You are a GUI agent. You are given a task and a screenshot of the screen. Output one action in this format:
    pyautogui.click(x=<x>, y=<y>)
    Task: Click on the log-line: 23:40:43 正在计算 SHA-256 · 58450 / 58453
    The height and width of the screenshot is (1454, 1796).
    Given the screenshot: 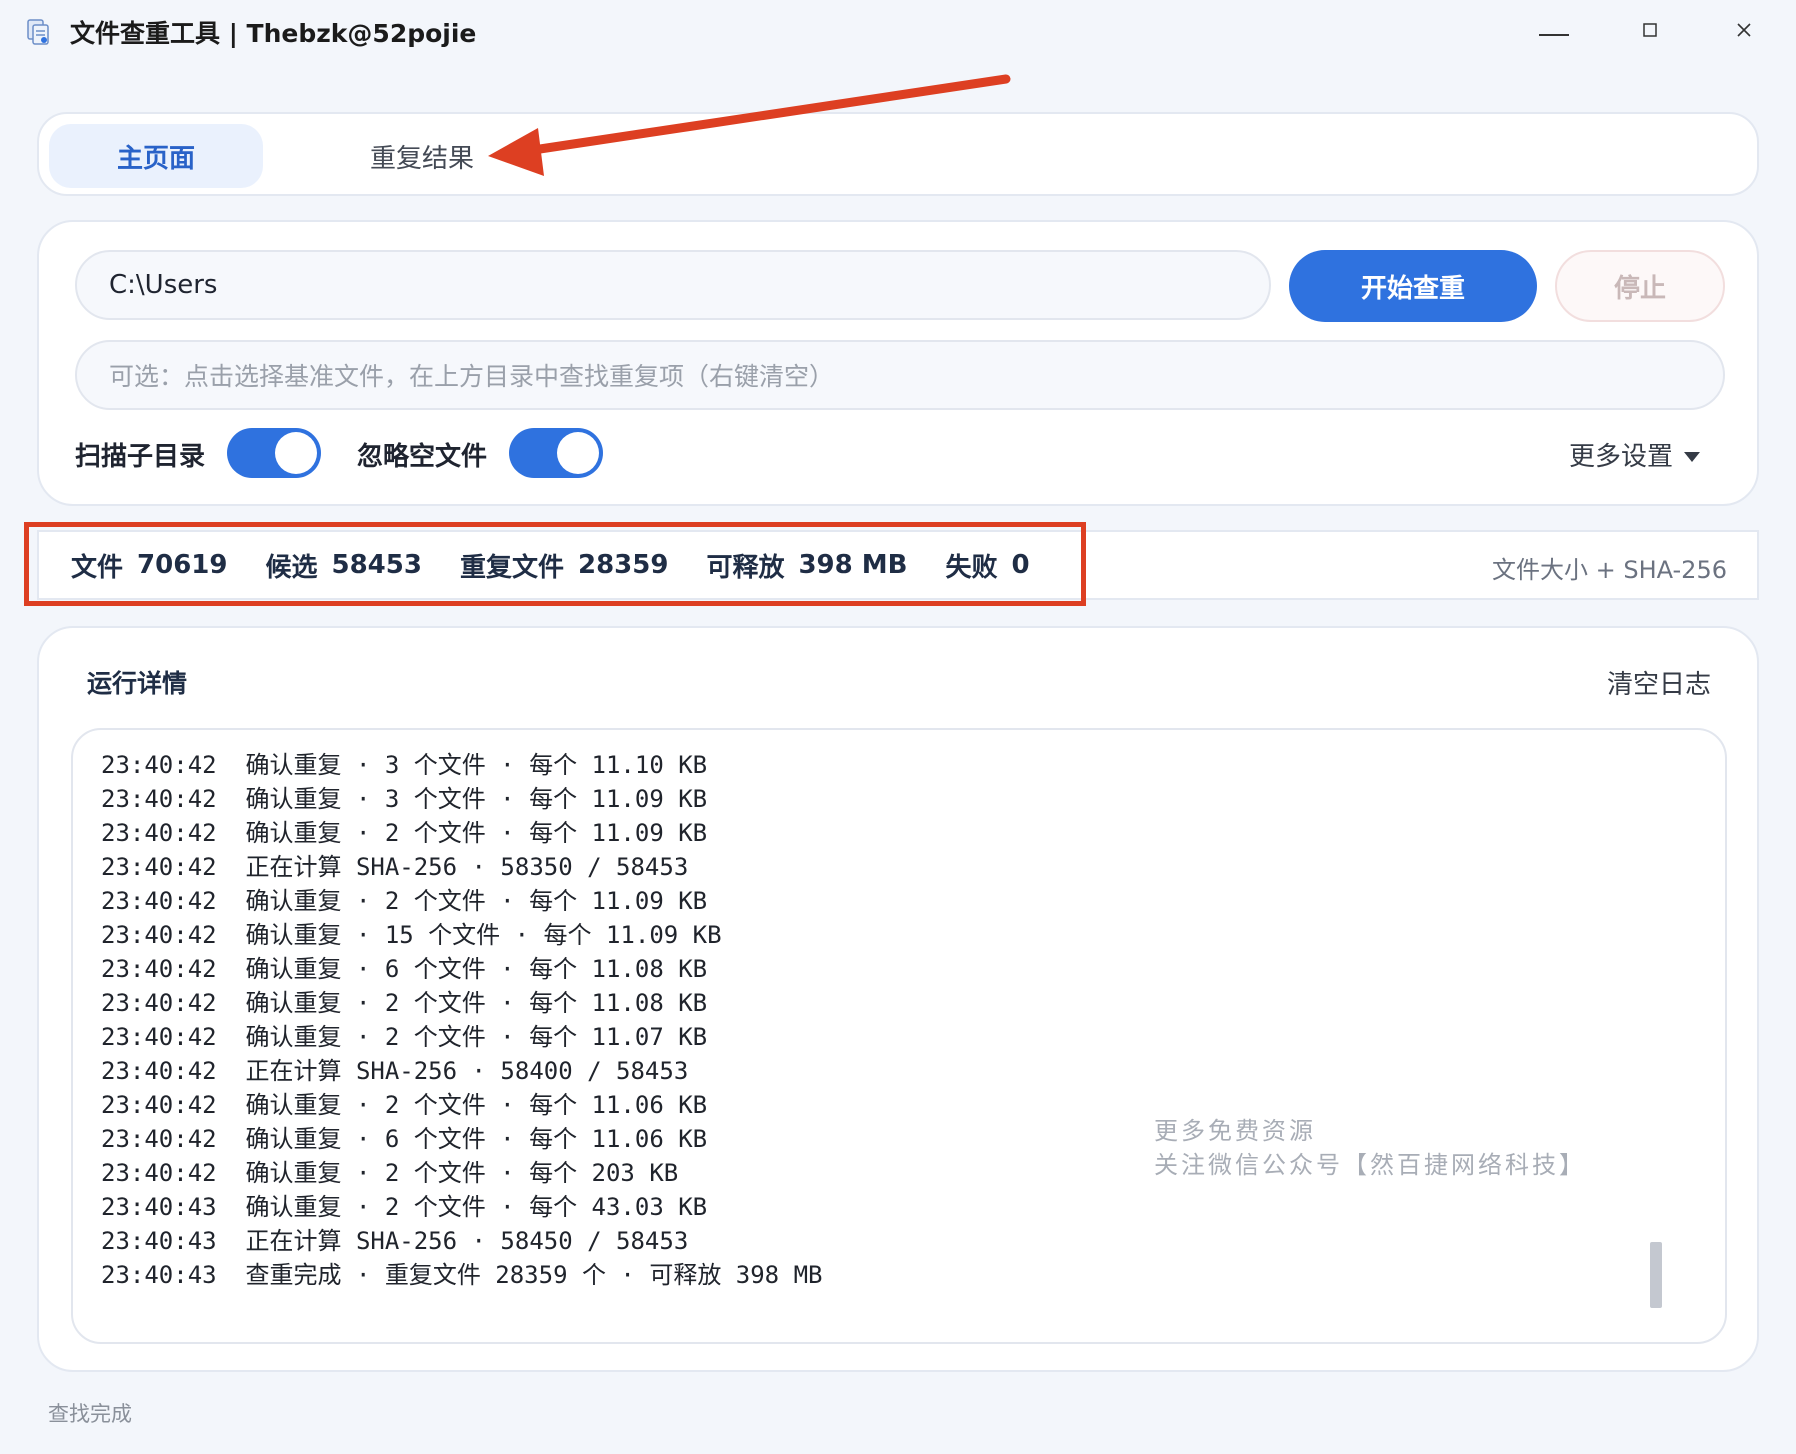 What is the action you would take?
    pyautogui.click(x=395, y=1241)
    